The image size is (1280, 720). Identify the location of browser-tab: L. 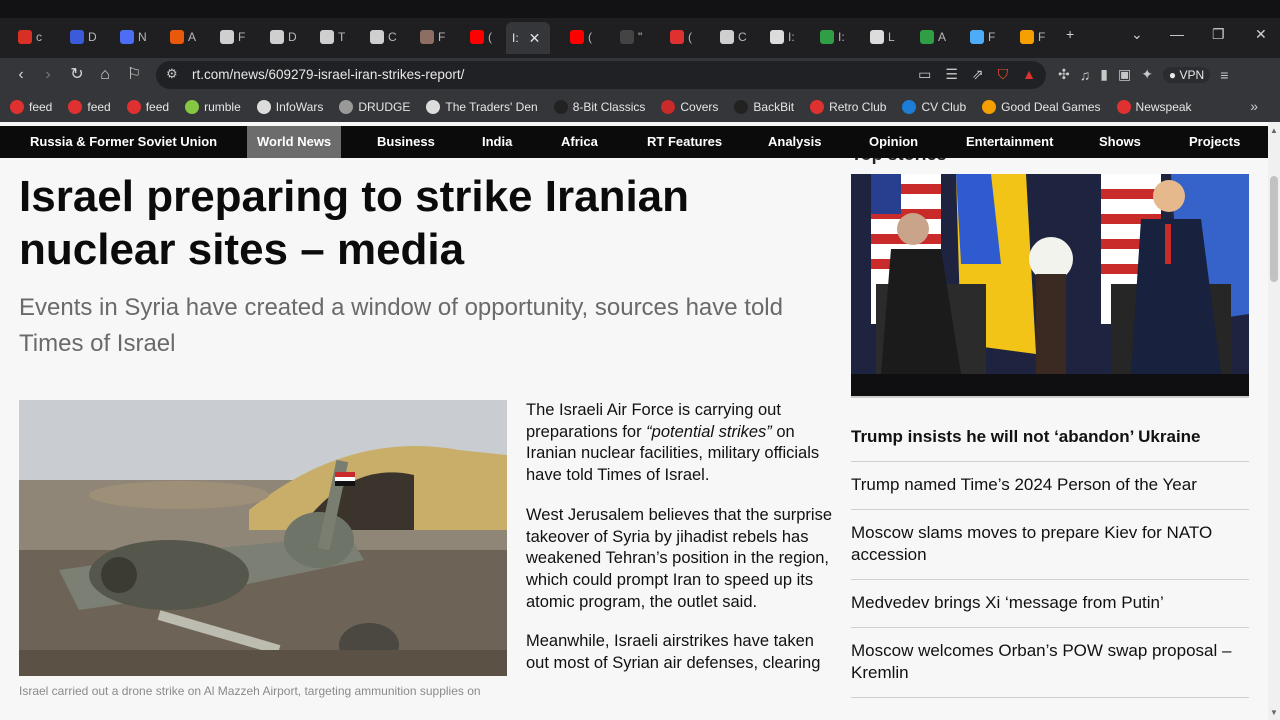
(882, 37).